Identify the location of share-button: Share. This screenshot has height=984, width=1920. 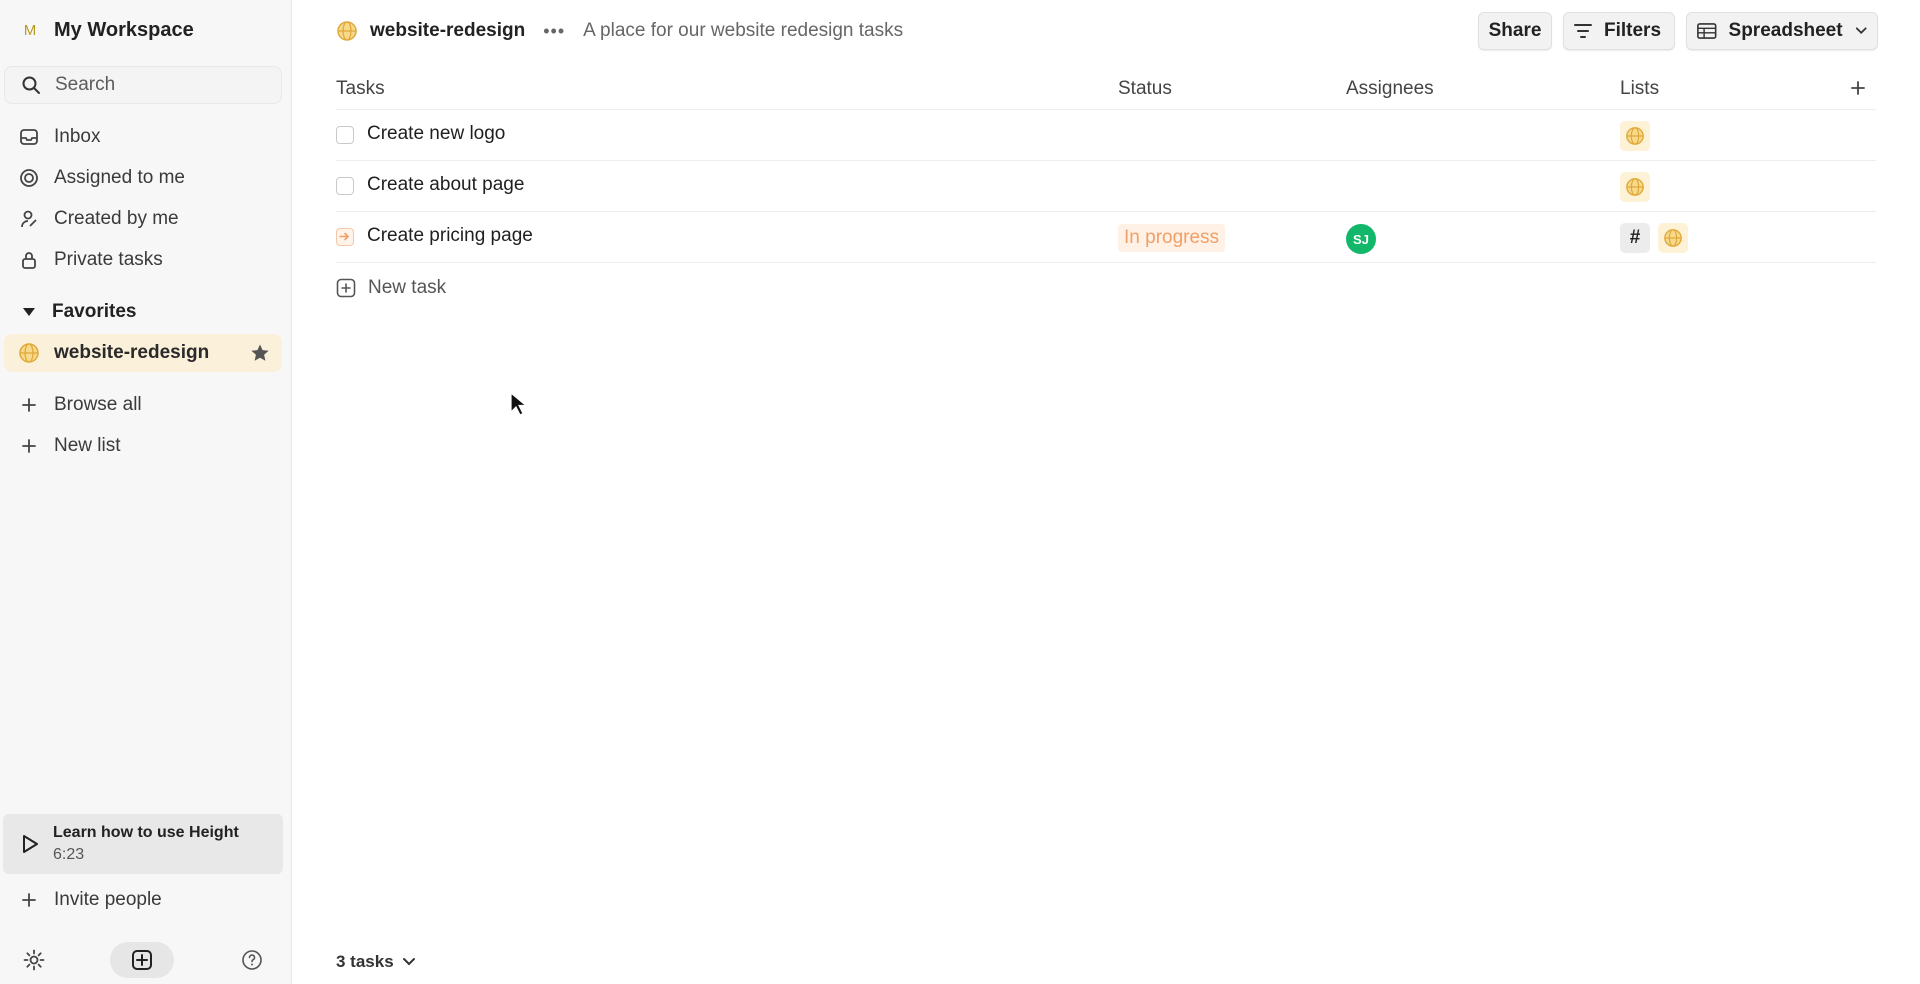
(1515, 31).